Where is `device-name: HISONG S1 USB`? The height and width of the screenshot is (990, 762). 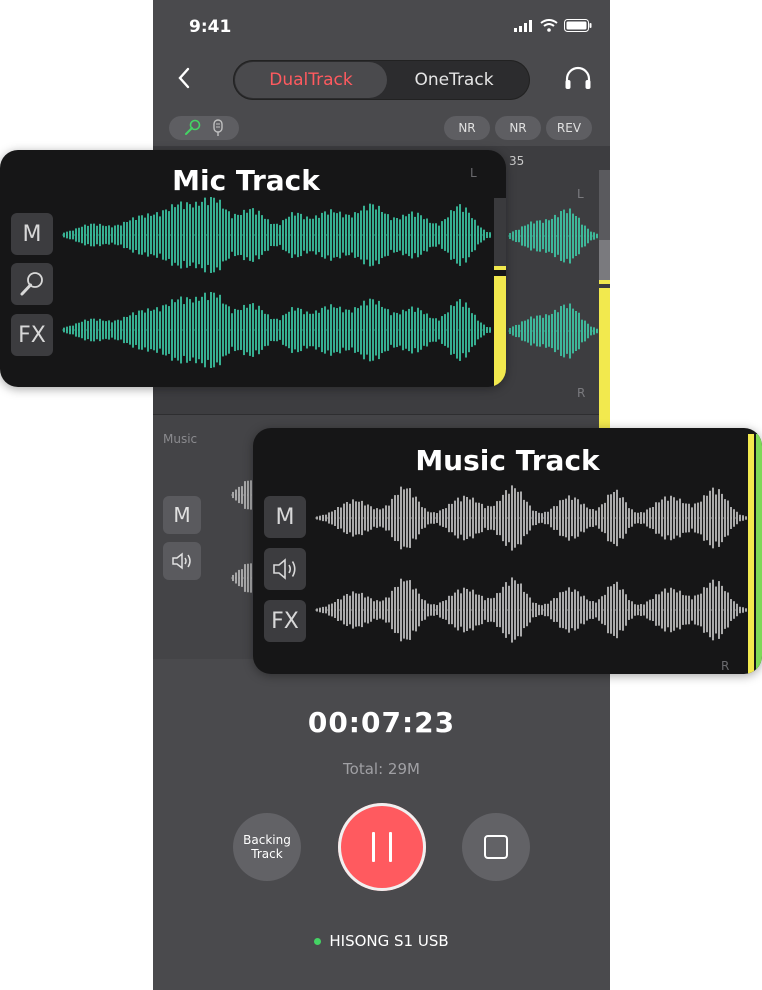 device-name: HISONG S1 USB is located at coordinates (389, 941).